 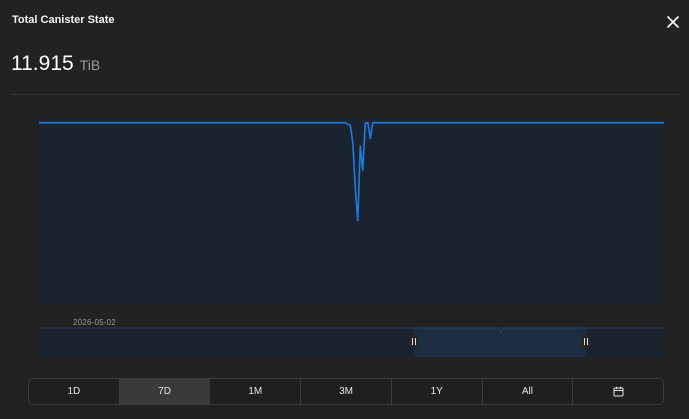 What do you see at coordinates (437, 391) in the screenshot?
I see `range-button-1y: 1Y` at bounding box center [437, 391].